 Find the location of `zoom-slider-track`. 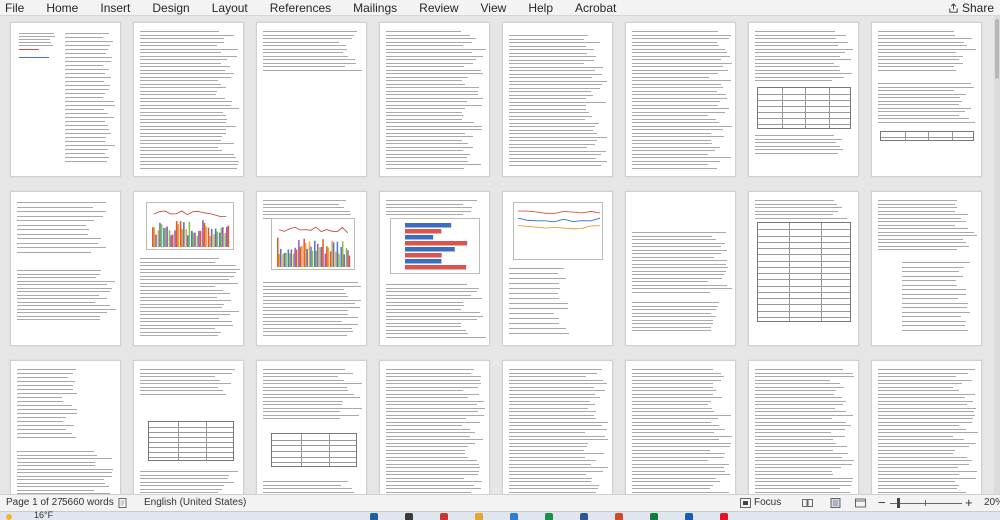

zoom-slider-track is located at coordinates (926, 503).